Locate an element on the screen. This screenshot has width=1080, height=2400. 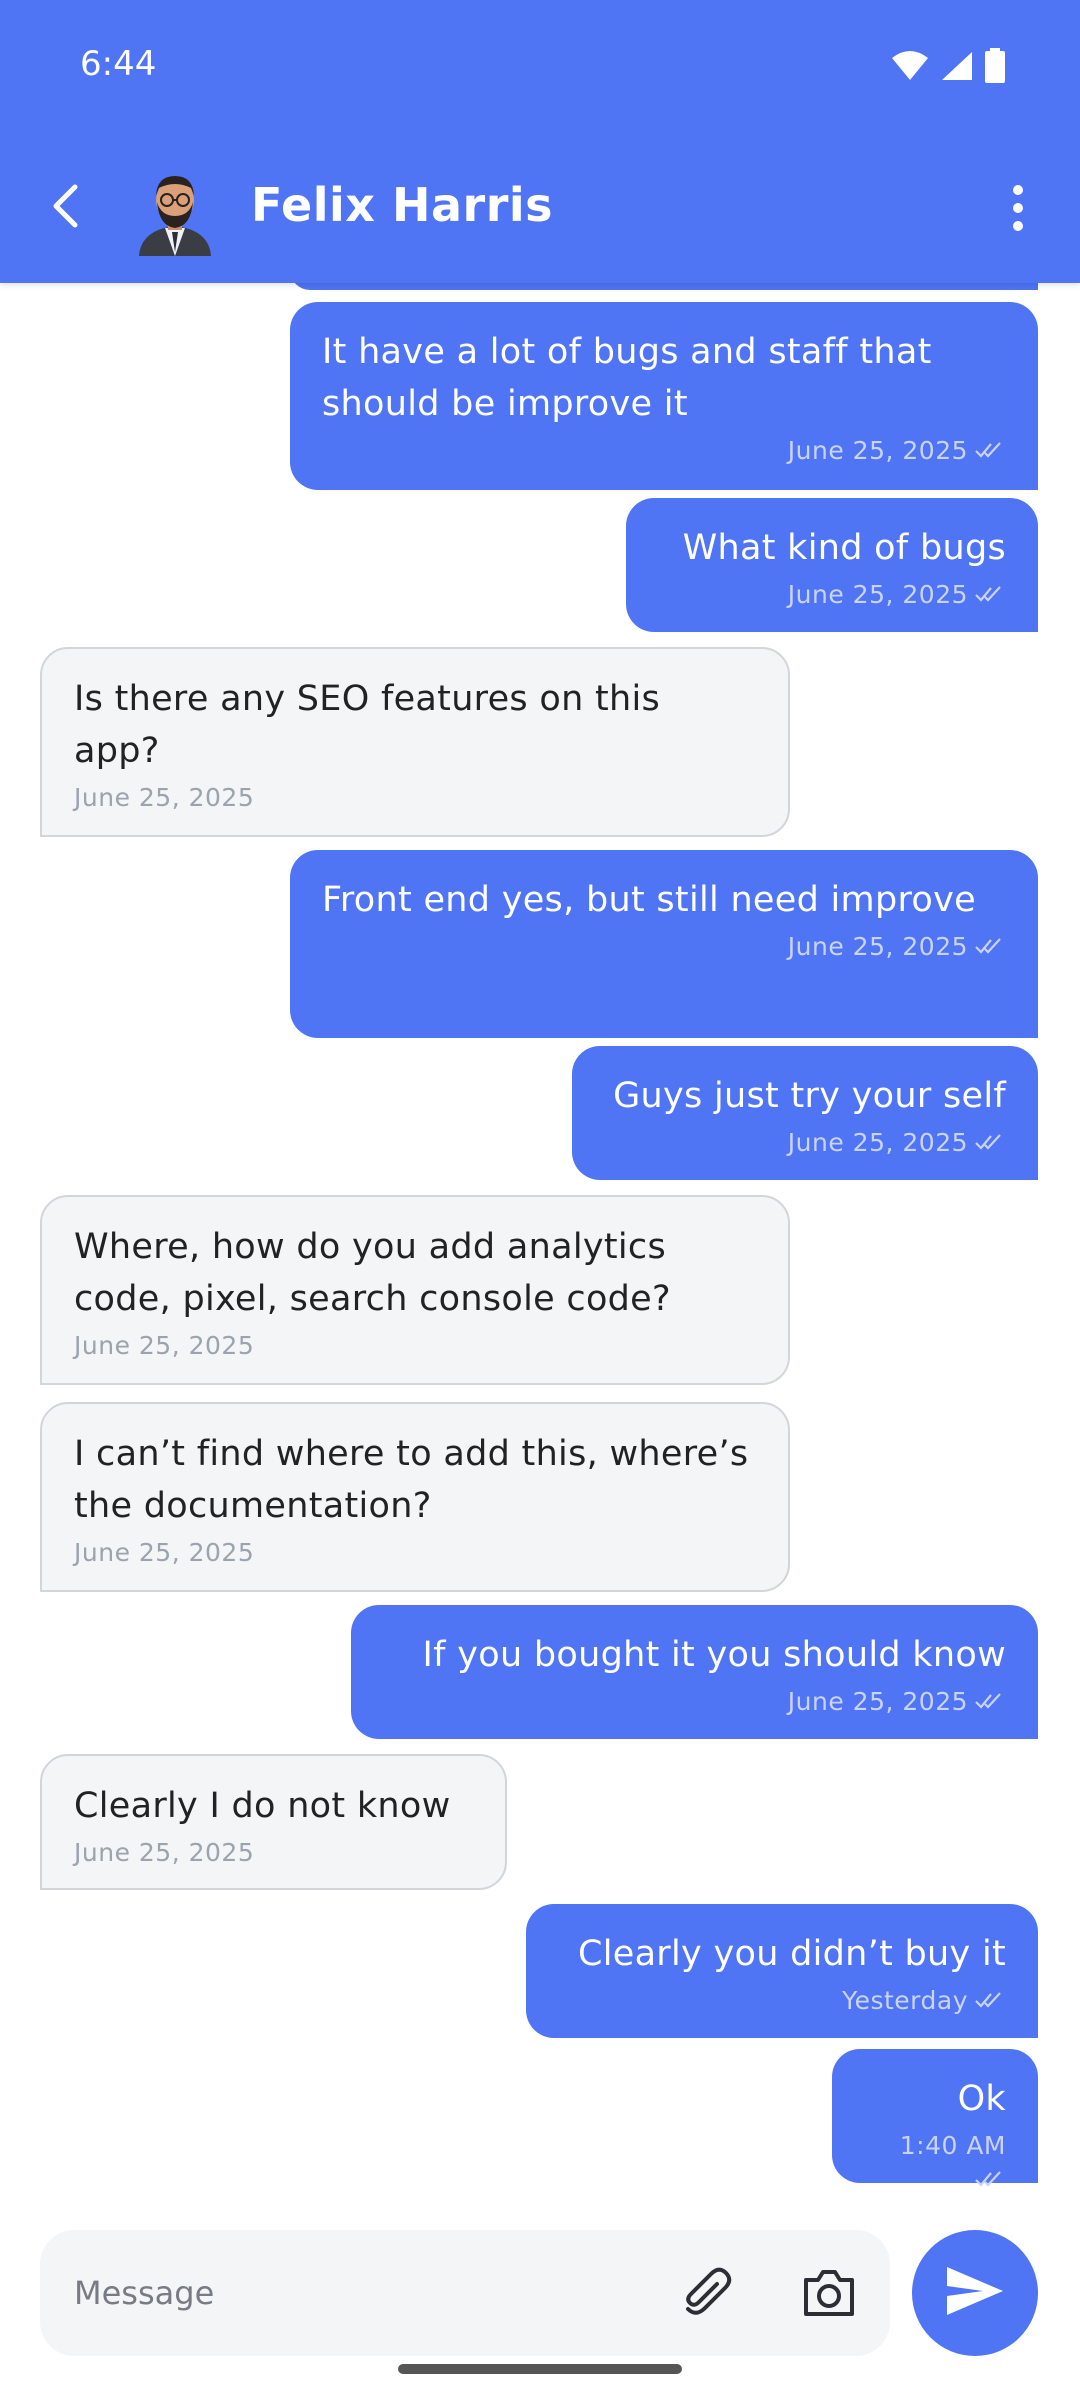
message-bubble-outgoing: What kind of bugs June 25, 2025 is located at coordinates (832, 565).